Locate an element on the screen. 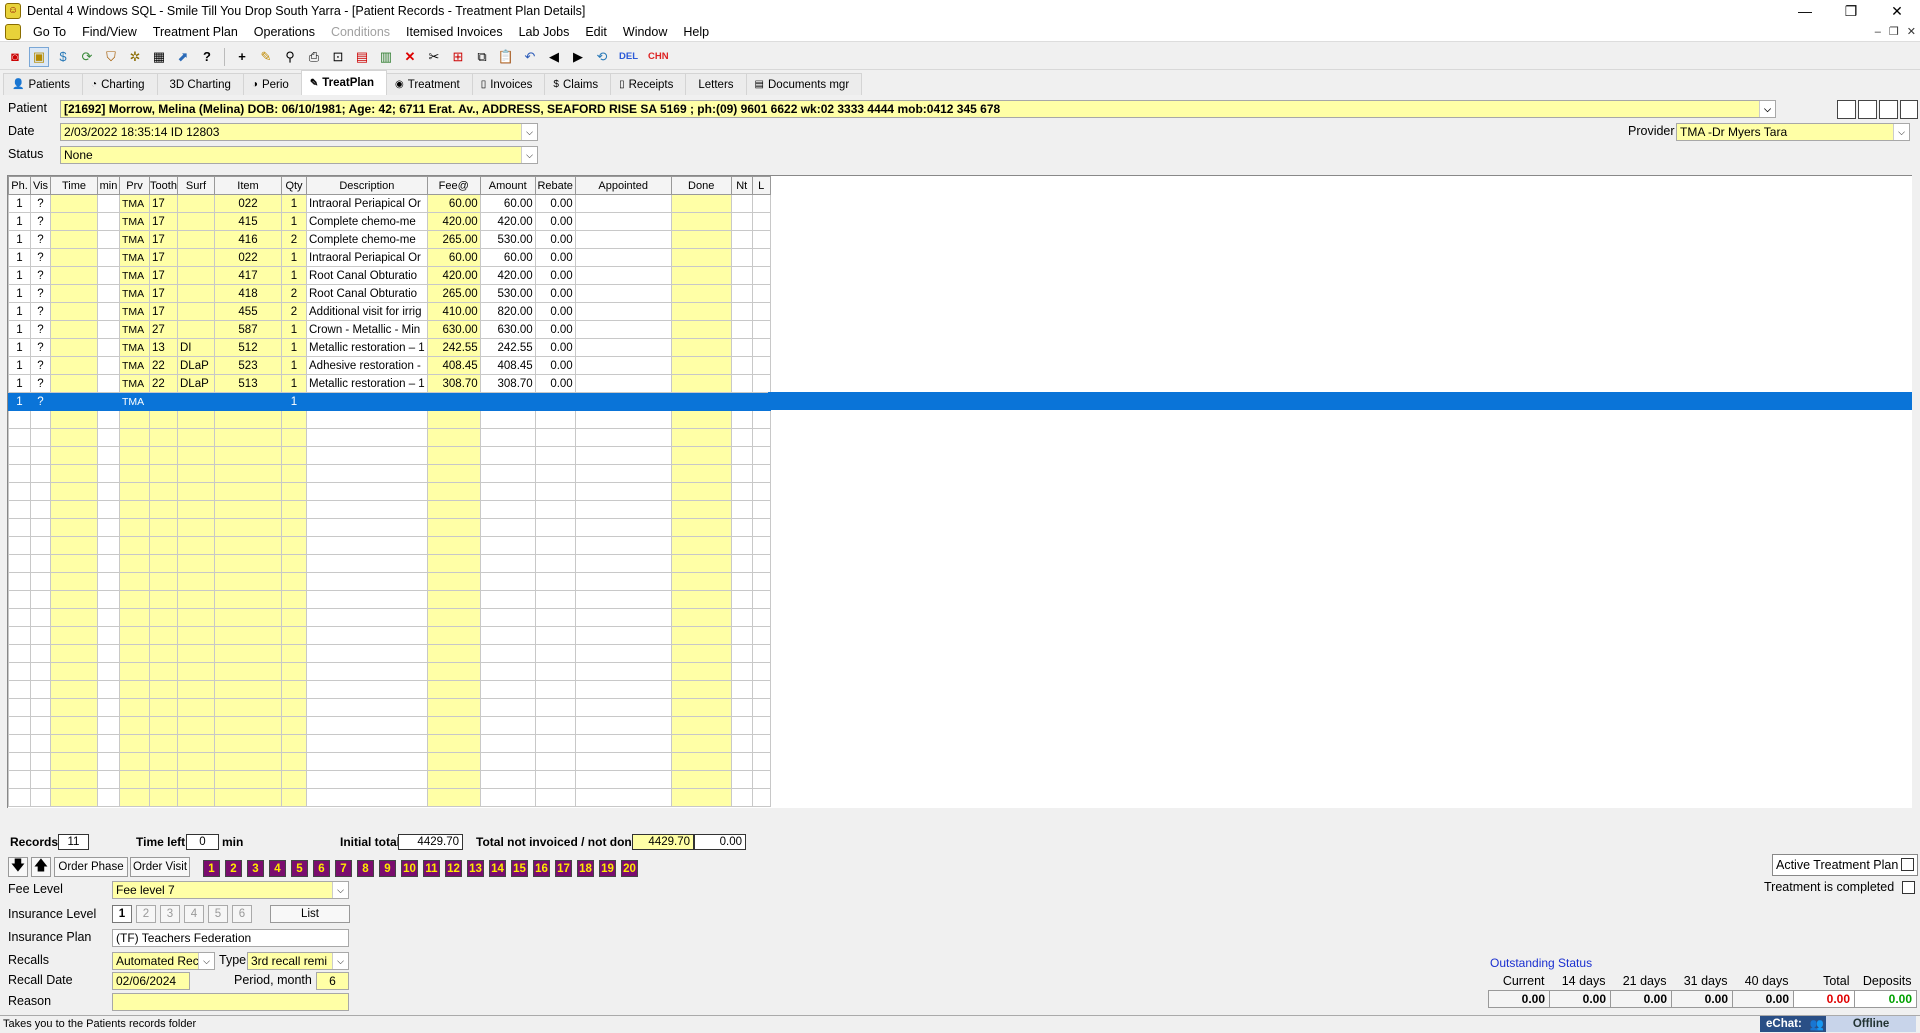  cell-fee: 410.00 is located at coordinates (453, 311).